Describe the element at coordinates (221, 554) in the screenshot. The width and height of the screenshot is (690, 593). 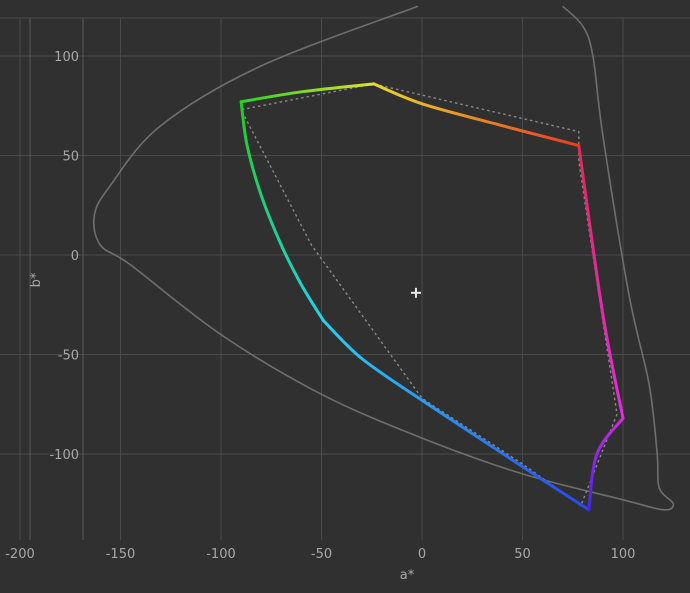
I see `x-tick-label: -100` at that location.